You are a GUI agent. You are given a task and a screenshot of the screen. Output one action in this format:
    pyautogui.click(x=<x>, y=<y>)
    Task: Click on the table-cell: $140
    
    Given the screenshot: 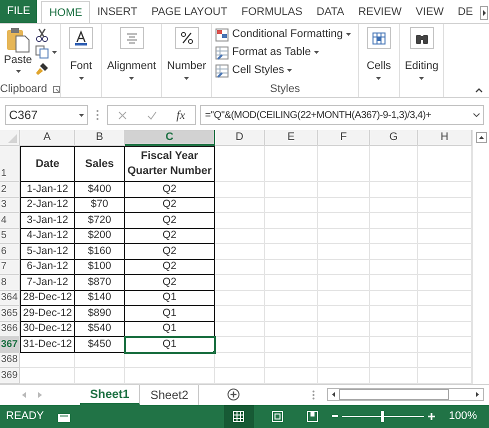 What is the action you would take?
    pyautogui.click(x=100, y=298)
    